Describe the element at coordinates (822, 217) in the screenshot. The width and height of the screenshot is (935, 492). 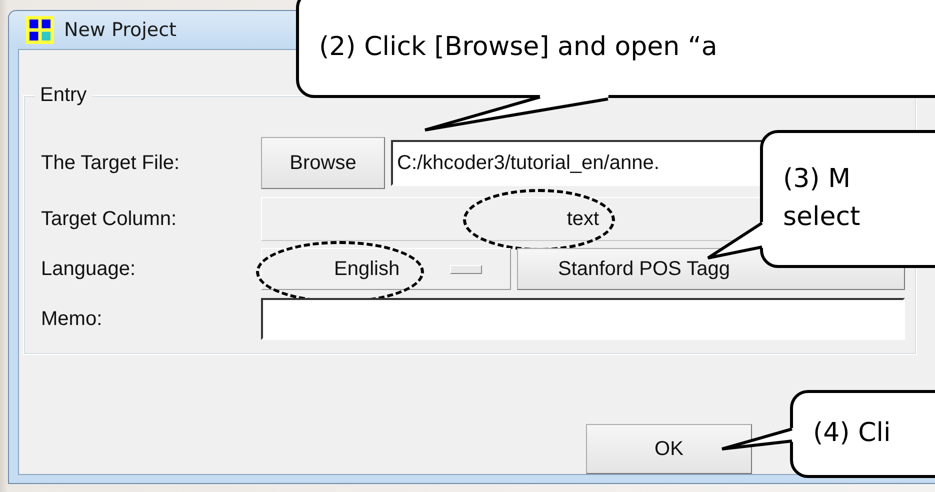
I see `callout-text: select` at that location.